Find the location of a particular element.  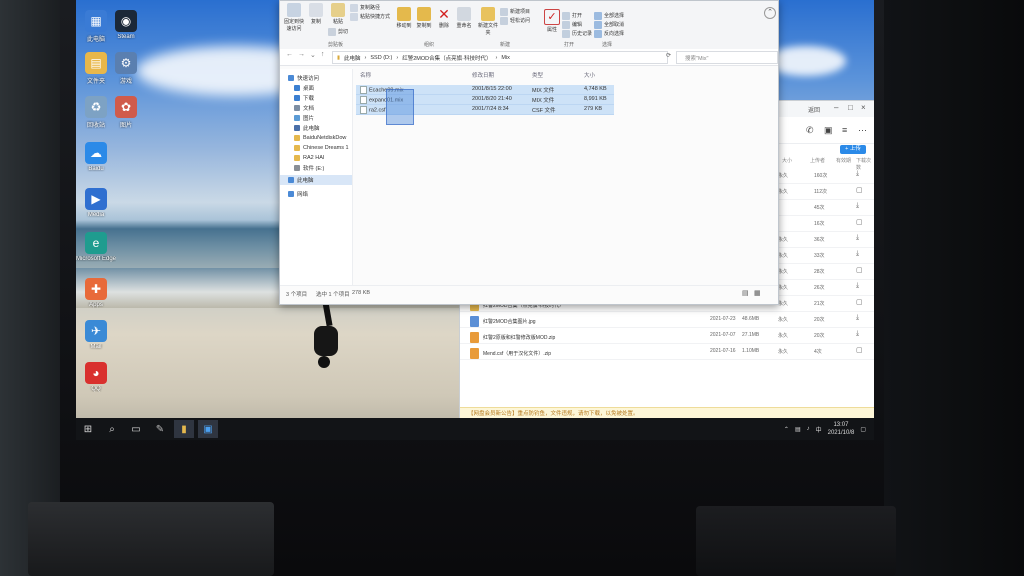

details-view-icon: ▤ is located at coordinates (745, 293).